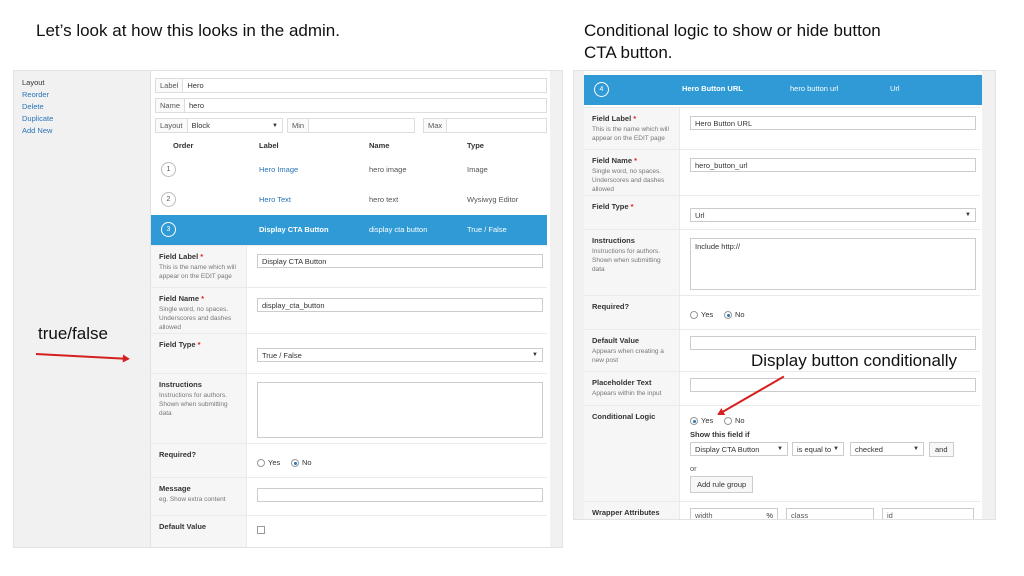 The width and height of the screenshot is (1024, 576). What do you see at coordinates (195, 85) in the screenshot?
I see `label-input: Hero` at bounding box center [195, 85].